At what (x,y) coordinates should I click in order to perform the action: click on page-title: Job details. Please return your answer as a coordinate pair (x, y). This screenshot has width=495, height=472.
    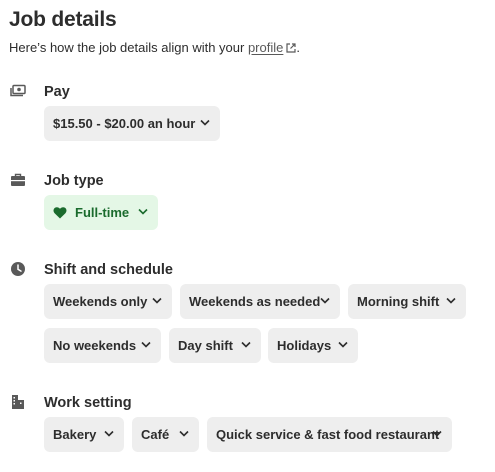
    Looking at the image, I should click on (63, 19).